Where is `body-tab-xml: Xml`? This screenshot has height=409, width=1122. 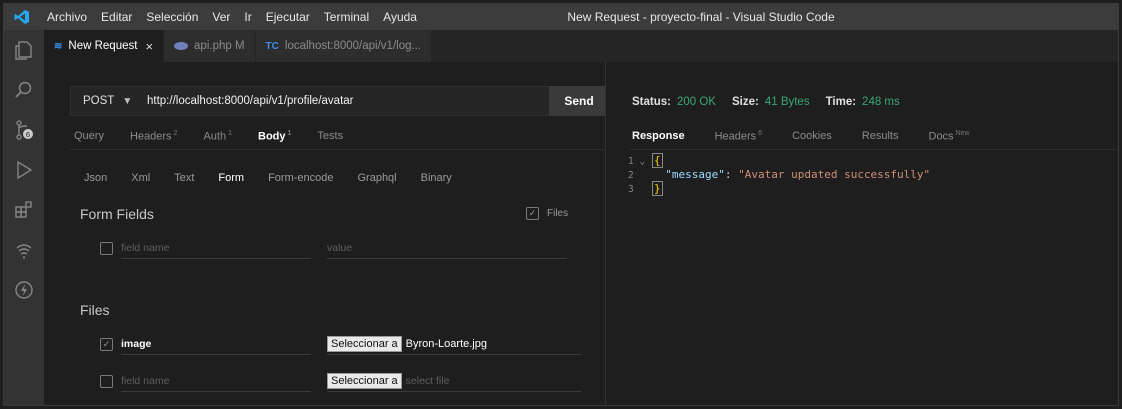
body-tab-xml: Xml is located at coordinates (140, 178).